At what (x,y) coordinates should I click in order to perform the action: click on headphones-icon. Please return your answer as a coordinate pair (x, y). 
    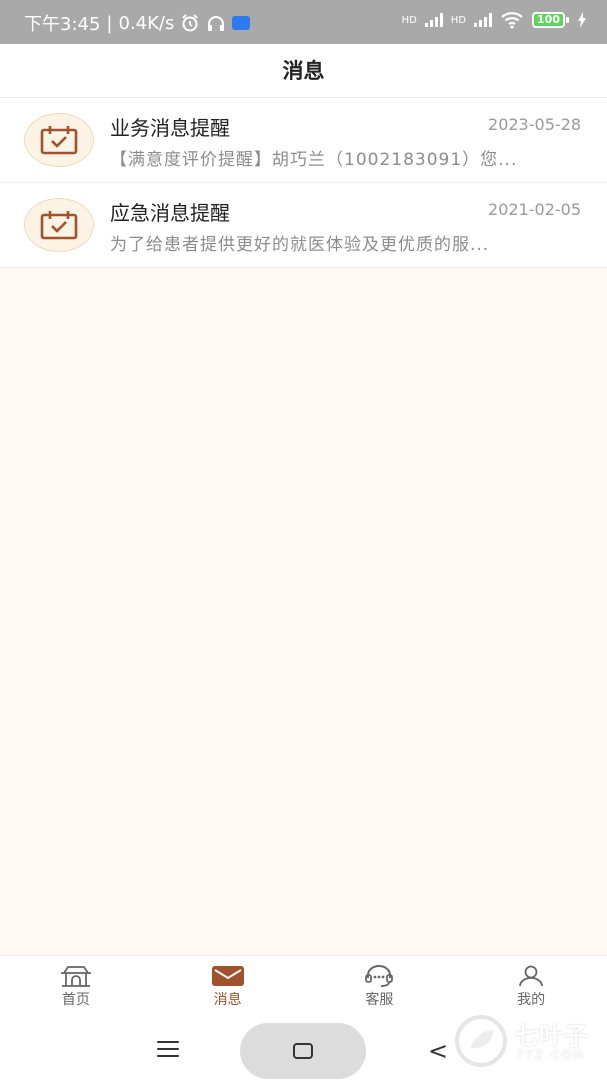
    Looking at the image, I should click on (216, 23).